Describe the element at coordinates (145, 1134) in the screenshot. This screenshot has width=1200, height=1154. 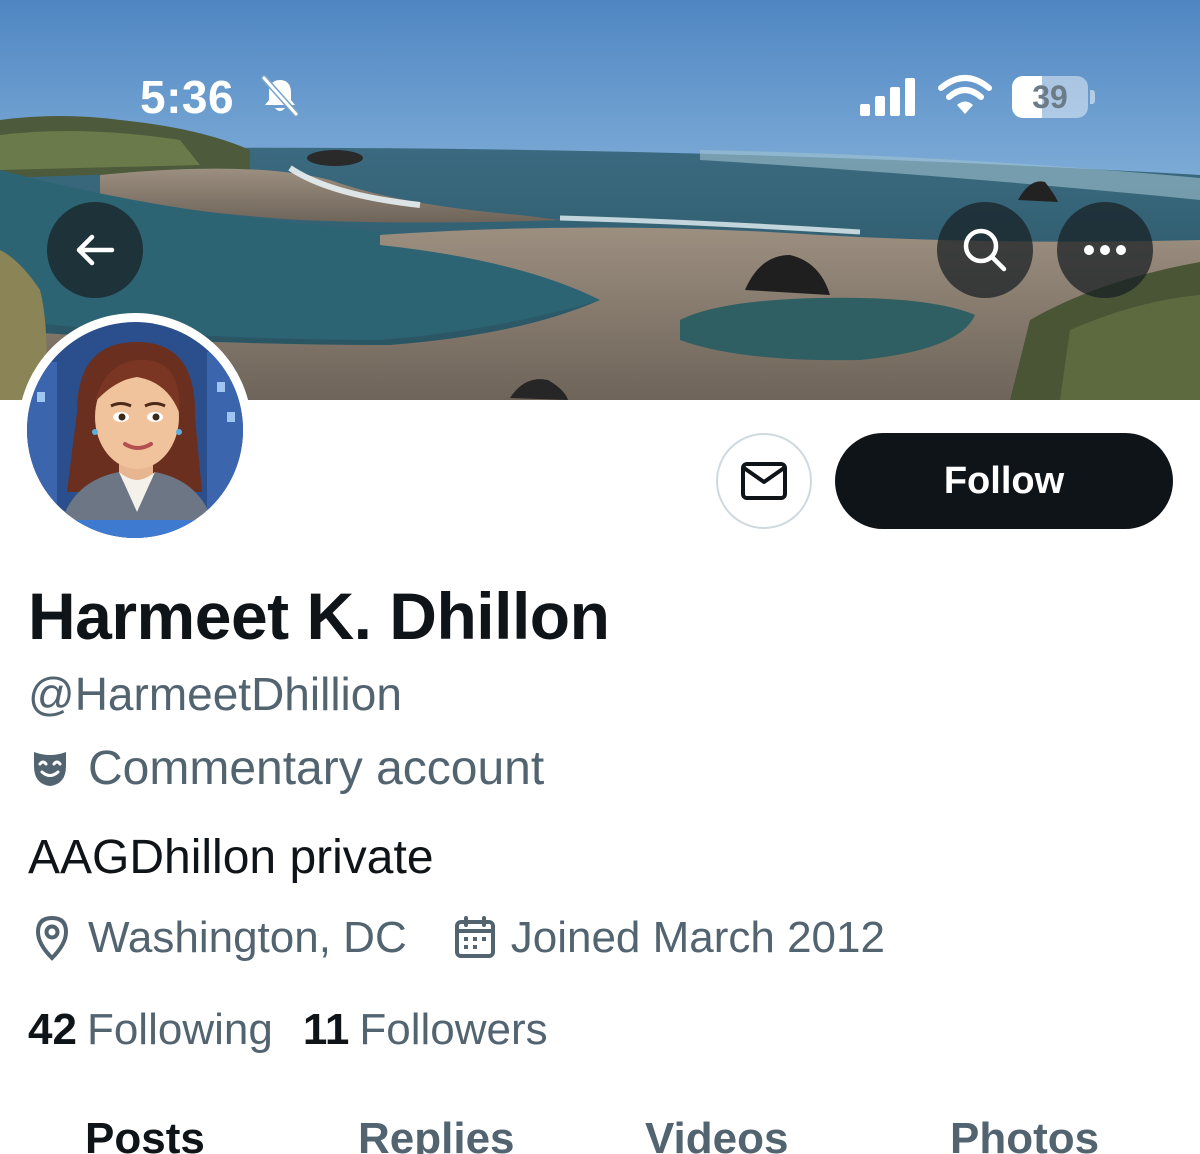
I see `tab-posts: Posts` at that location.